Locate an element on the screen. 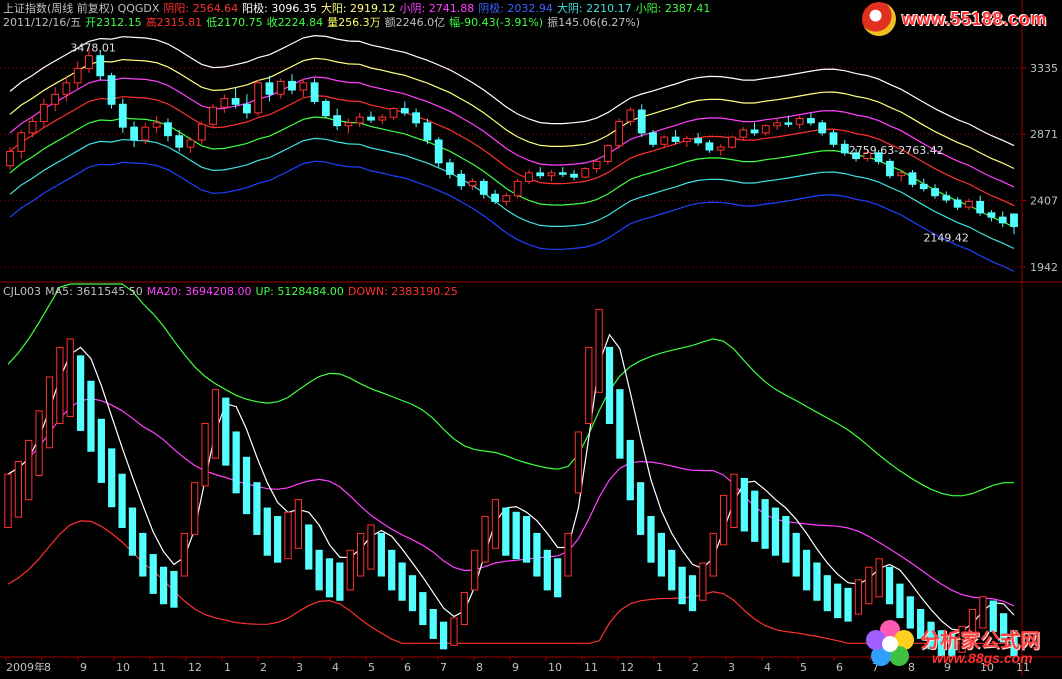  time-tick-label-17: 12 is located at coordinates (627, 667).